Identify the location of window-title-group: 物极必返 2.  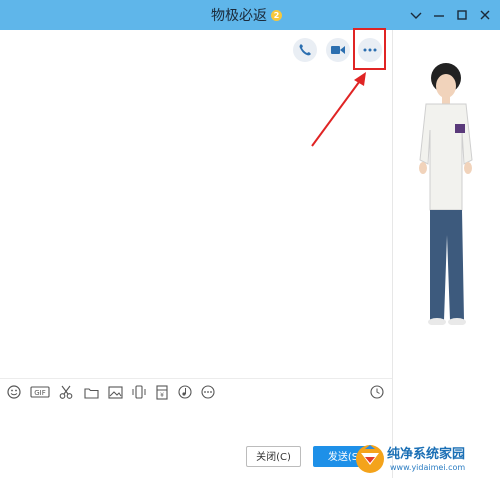
(246, 15).